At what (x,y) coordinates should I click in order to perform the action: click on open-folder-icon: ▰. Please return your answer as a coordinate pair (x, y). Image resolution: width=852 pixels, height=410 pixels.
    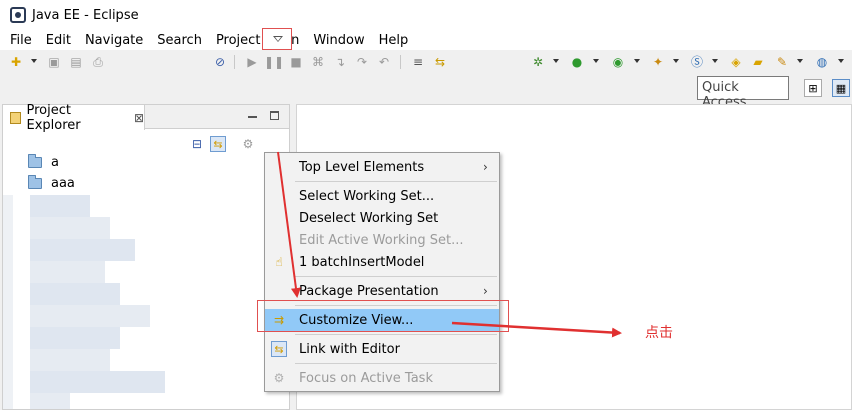
    Looking at the image, I should click on (758, 62).